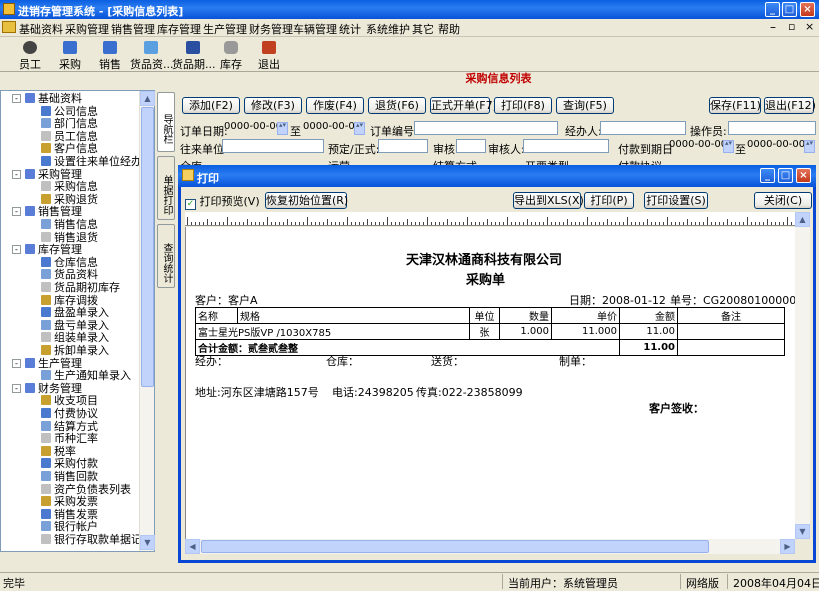 Image resolution: width=819 pixels, height=591 pixels. What do you see at coordinates (231, 55) in the screenshot?
I see `toolbar-stock-button: 库存` at bounding box center [231, 55].